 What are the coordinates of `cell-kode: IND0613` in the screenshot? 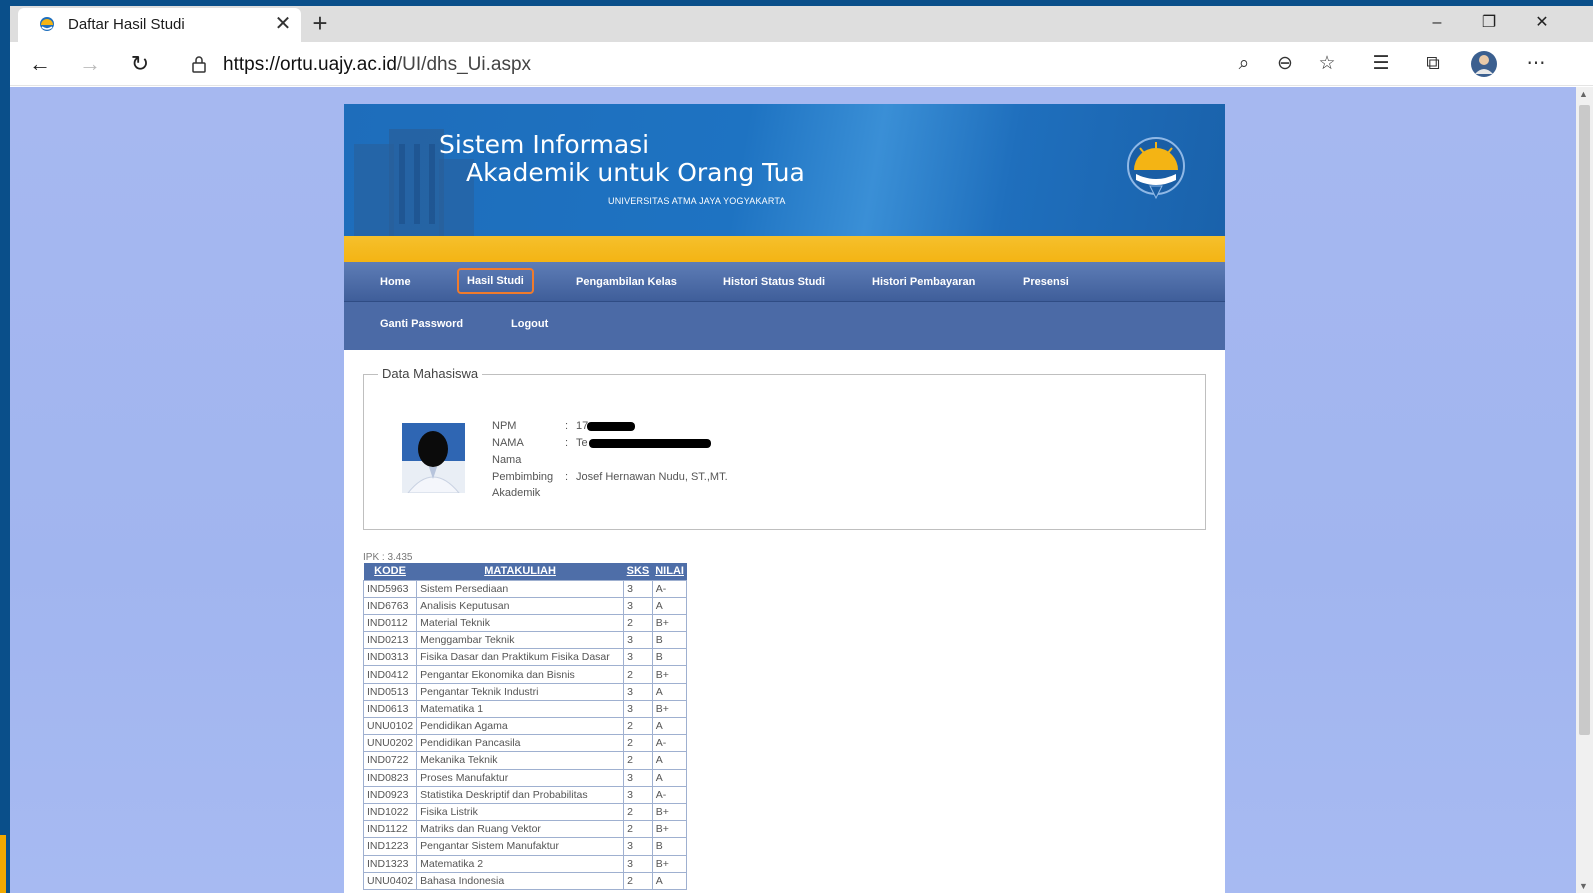 It's located at (390, 709).